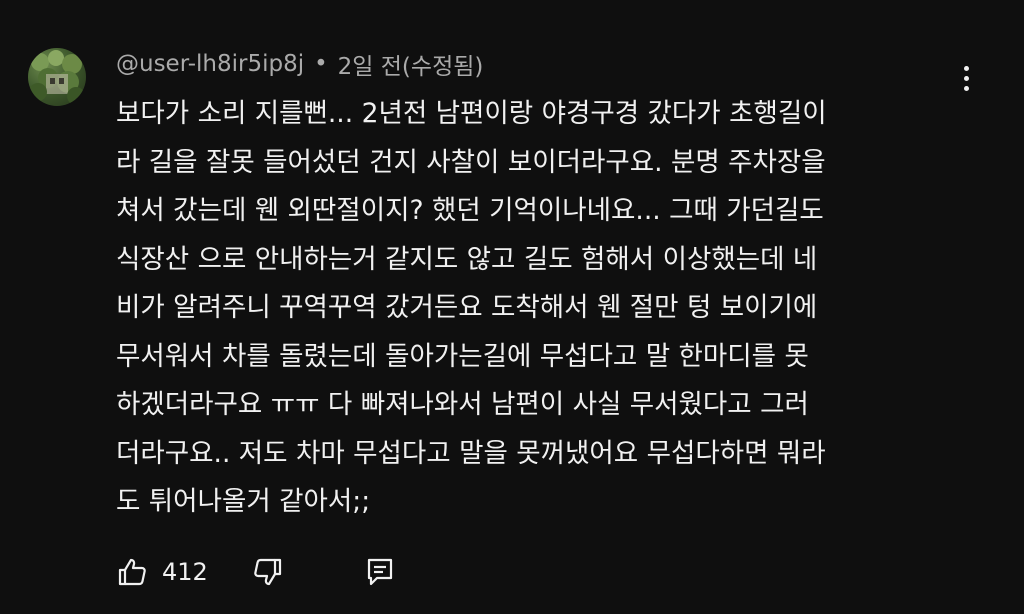  I want to click on comment-header: @user-lh8ir5ip8j • 2일 전(수정됨), so click(531, 64).